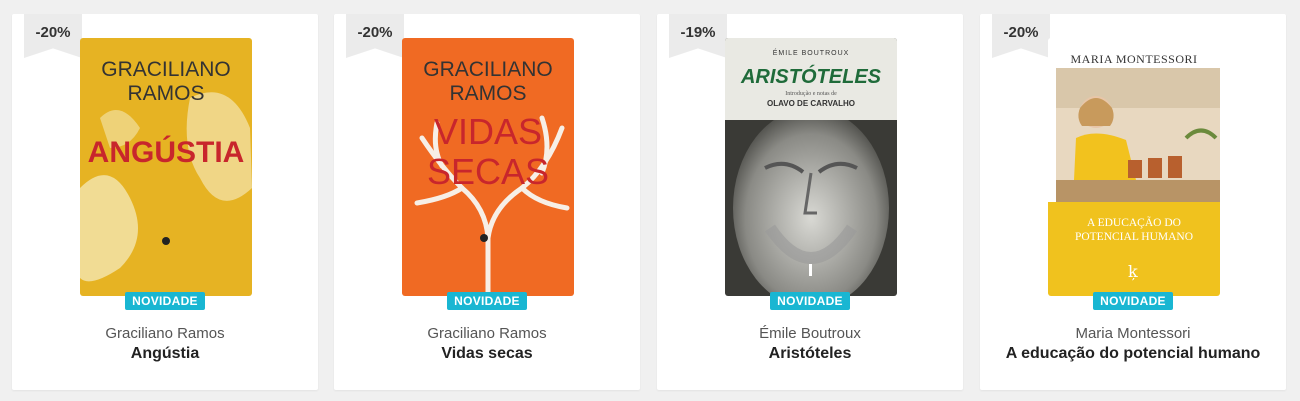  I want to click on cover-title: ANGÚSTIA, so click(166, 152).